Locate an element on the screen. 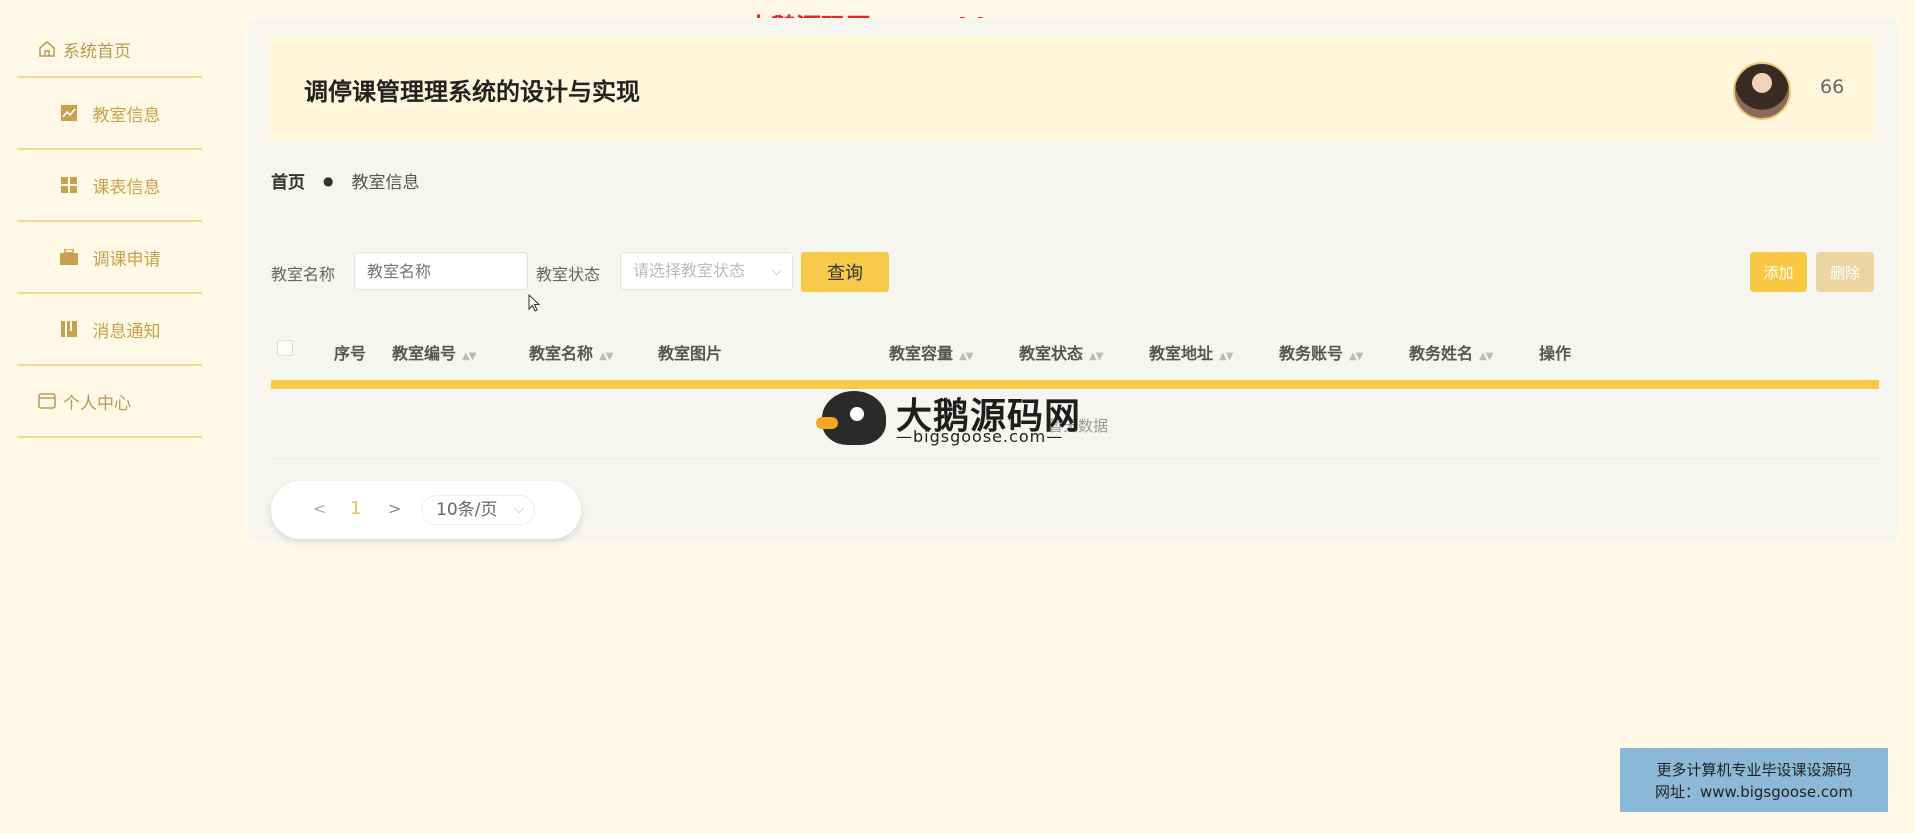 The image size is (1915, 833). column-header: 操作 is located at coordinates (1555, 353).